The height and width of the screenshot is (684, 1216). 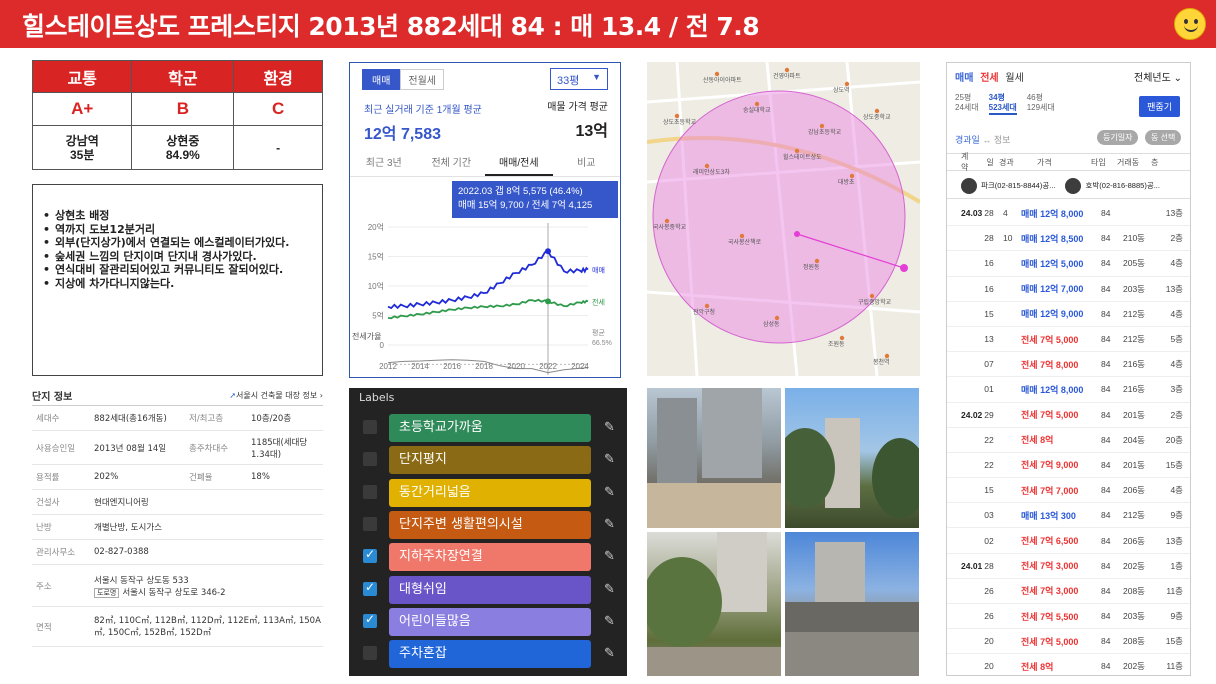 I want to click on info-label: 면적, so click(x=44, y=627).